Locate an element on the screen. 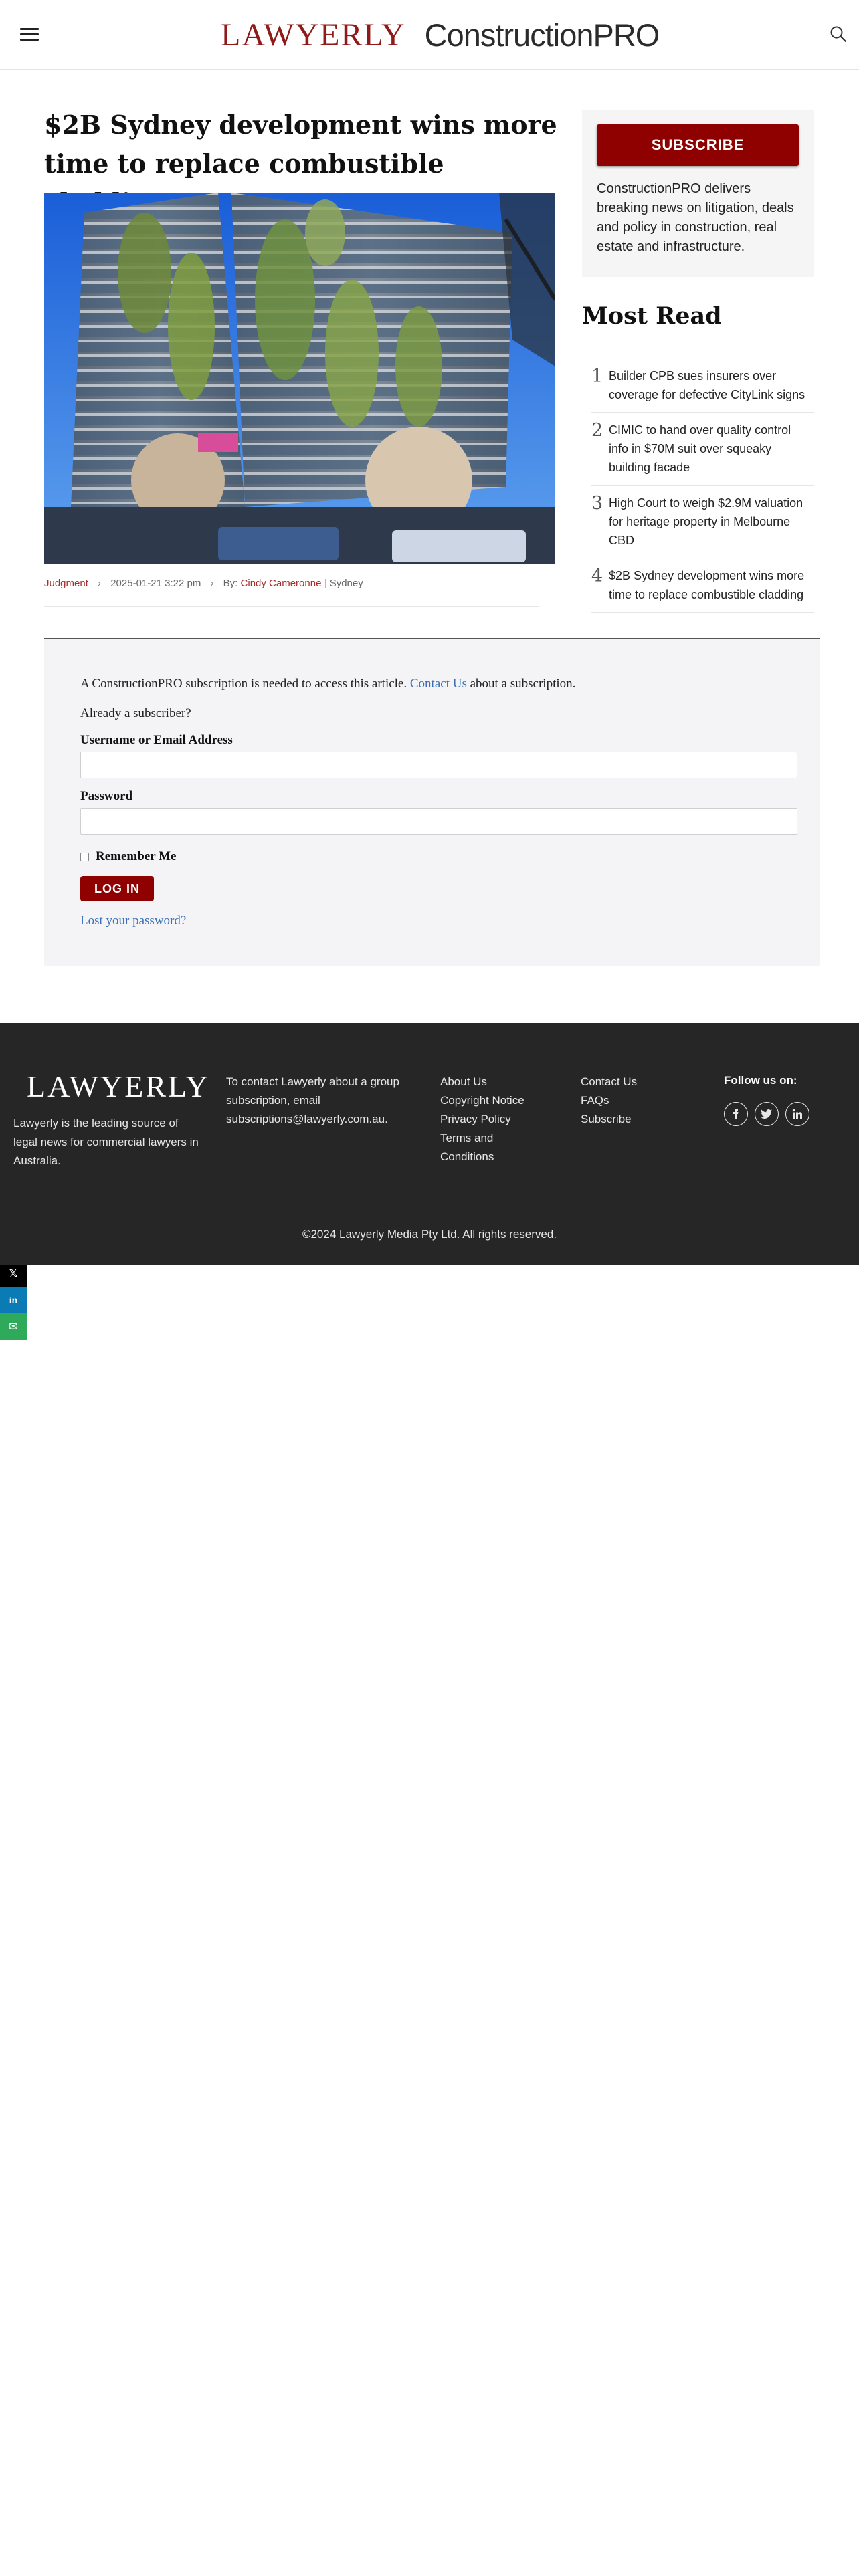  remember-me-checkbox is located at coordinates (84, 856).